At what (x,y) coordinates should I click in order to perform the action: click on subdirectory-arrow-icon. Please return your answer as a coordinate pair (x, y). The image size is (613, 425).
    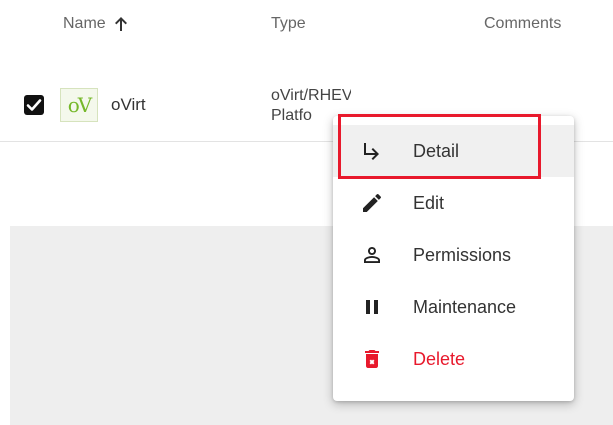
    Looking at the image, I should click on (372, 151).